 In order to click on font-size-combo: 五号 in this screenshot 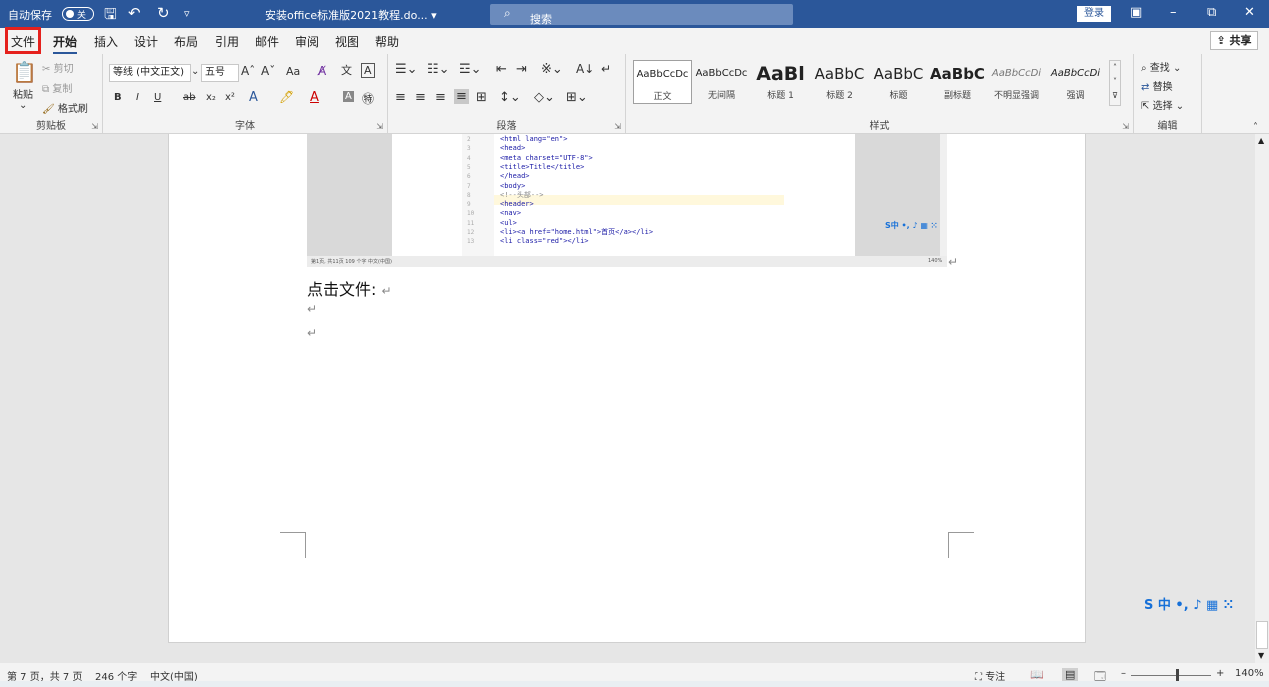, I will do `click(220, 73)`.